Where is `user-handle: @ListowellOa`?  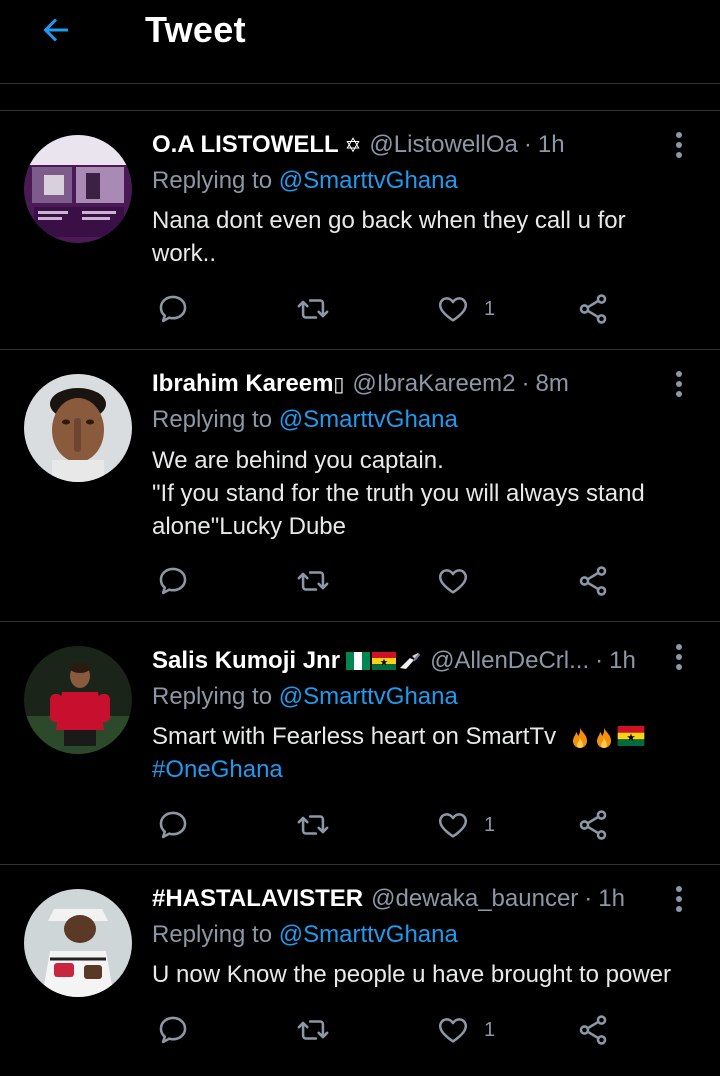
user-handle: @ListowellOa is located at coordinates (443, 145).